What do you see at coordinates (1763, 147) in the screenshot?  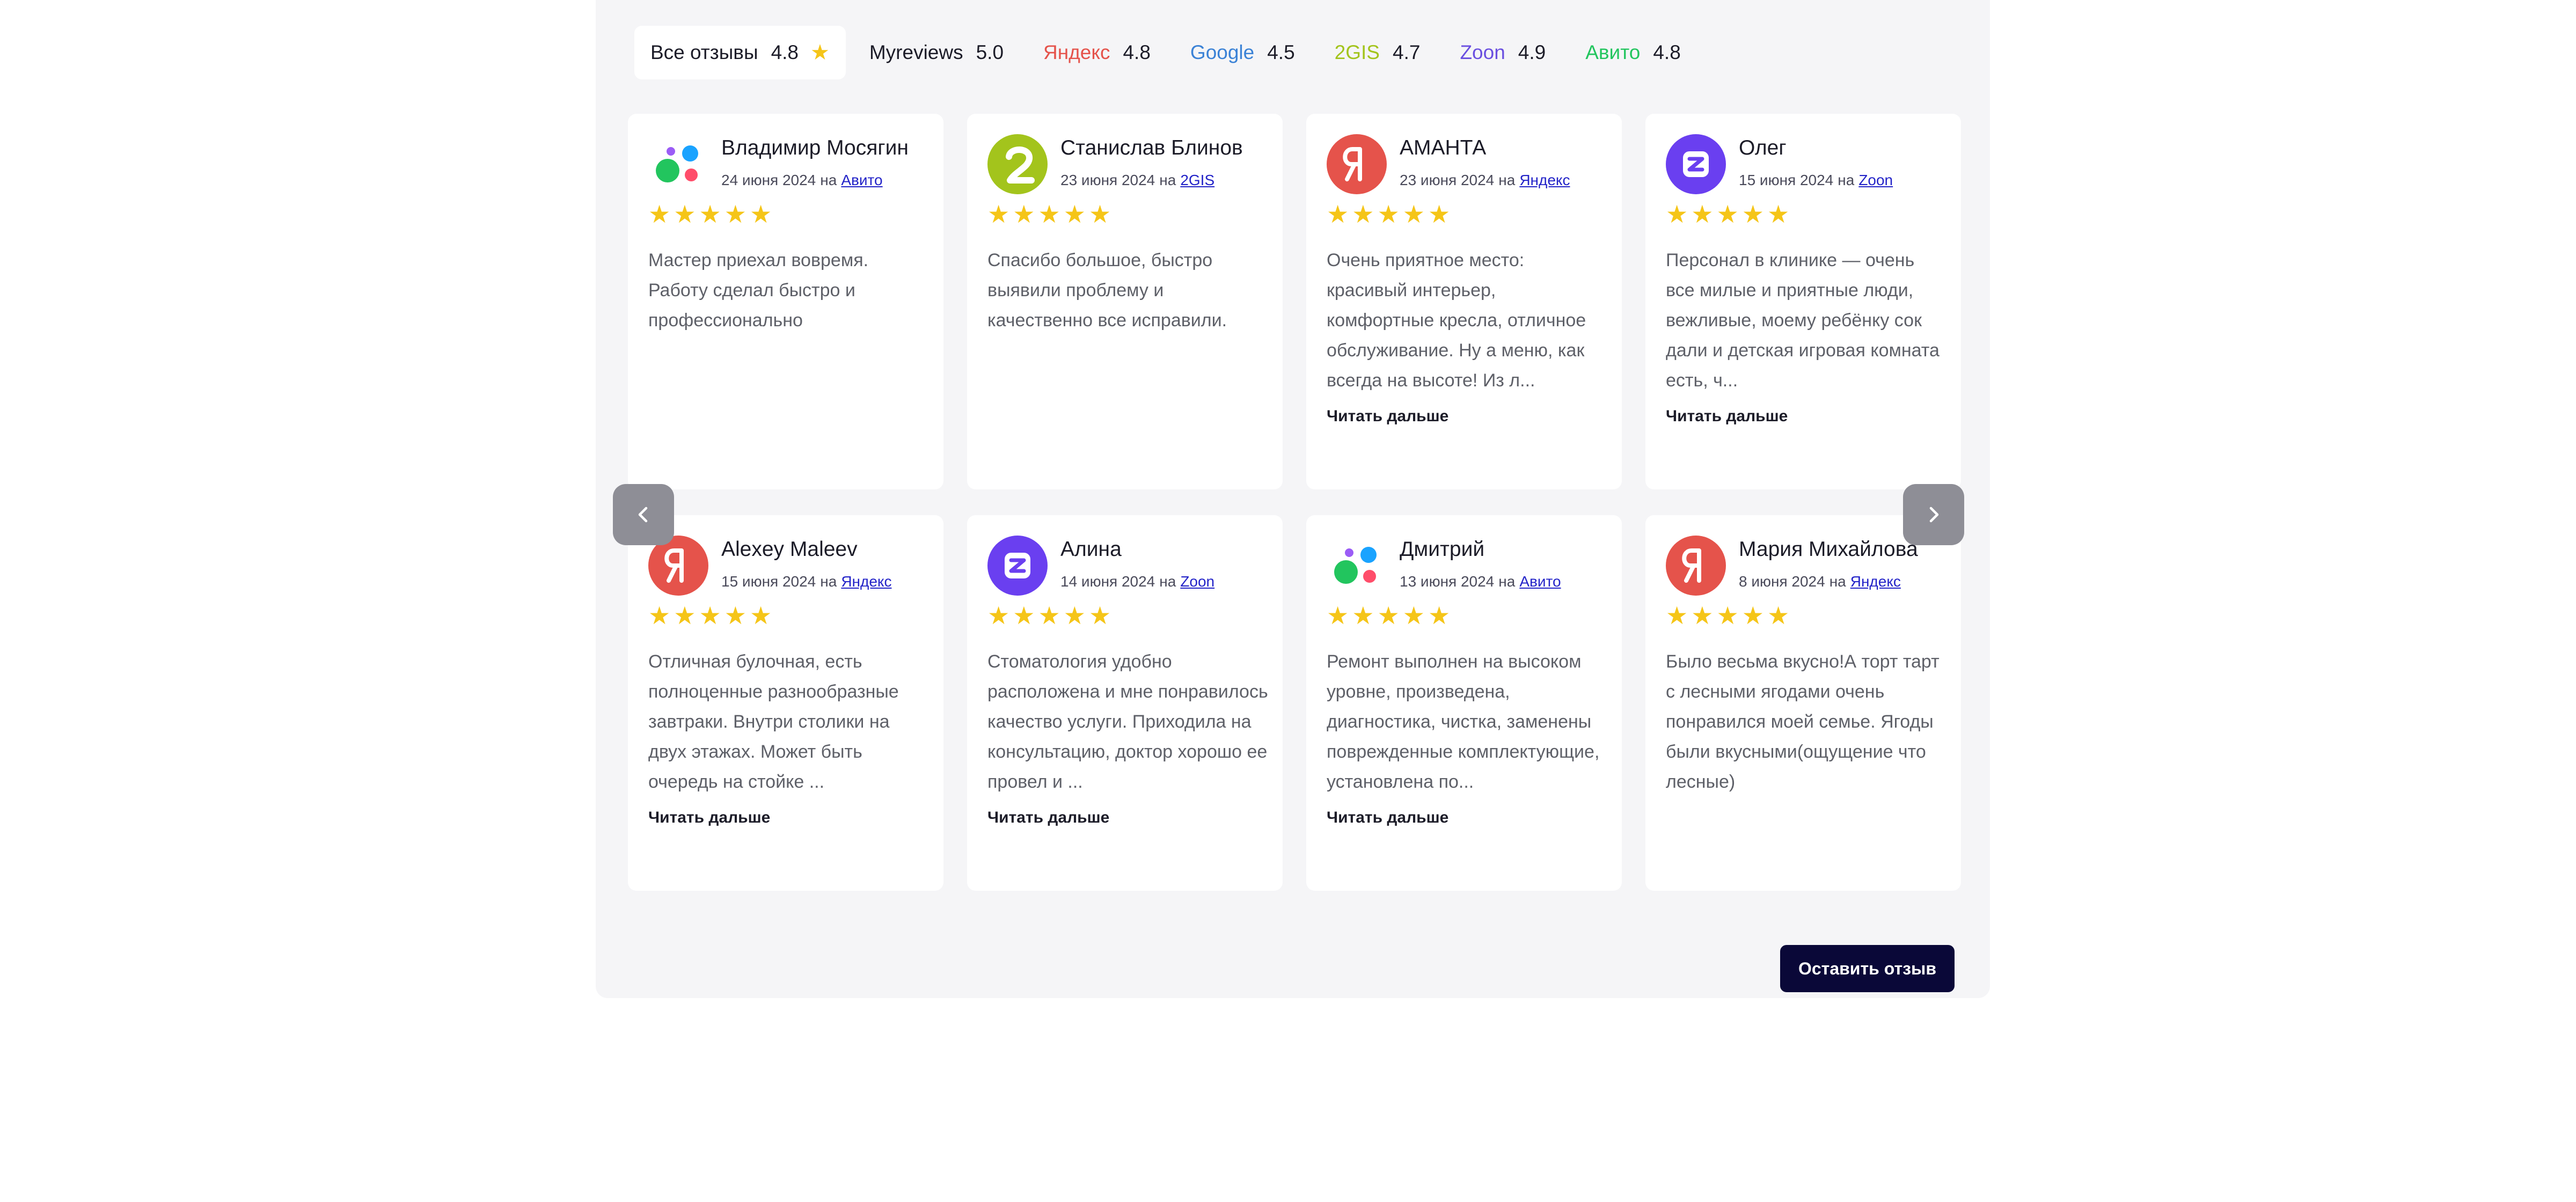 I see `review-author: Олег` at bounding box center [1763, 147].